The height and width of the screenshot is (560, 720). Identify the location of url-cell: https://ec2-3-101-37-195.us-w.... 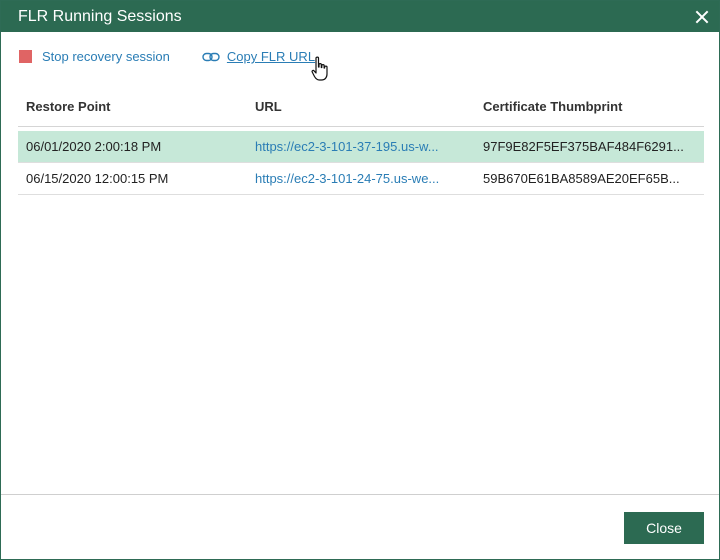
(361, 146).